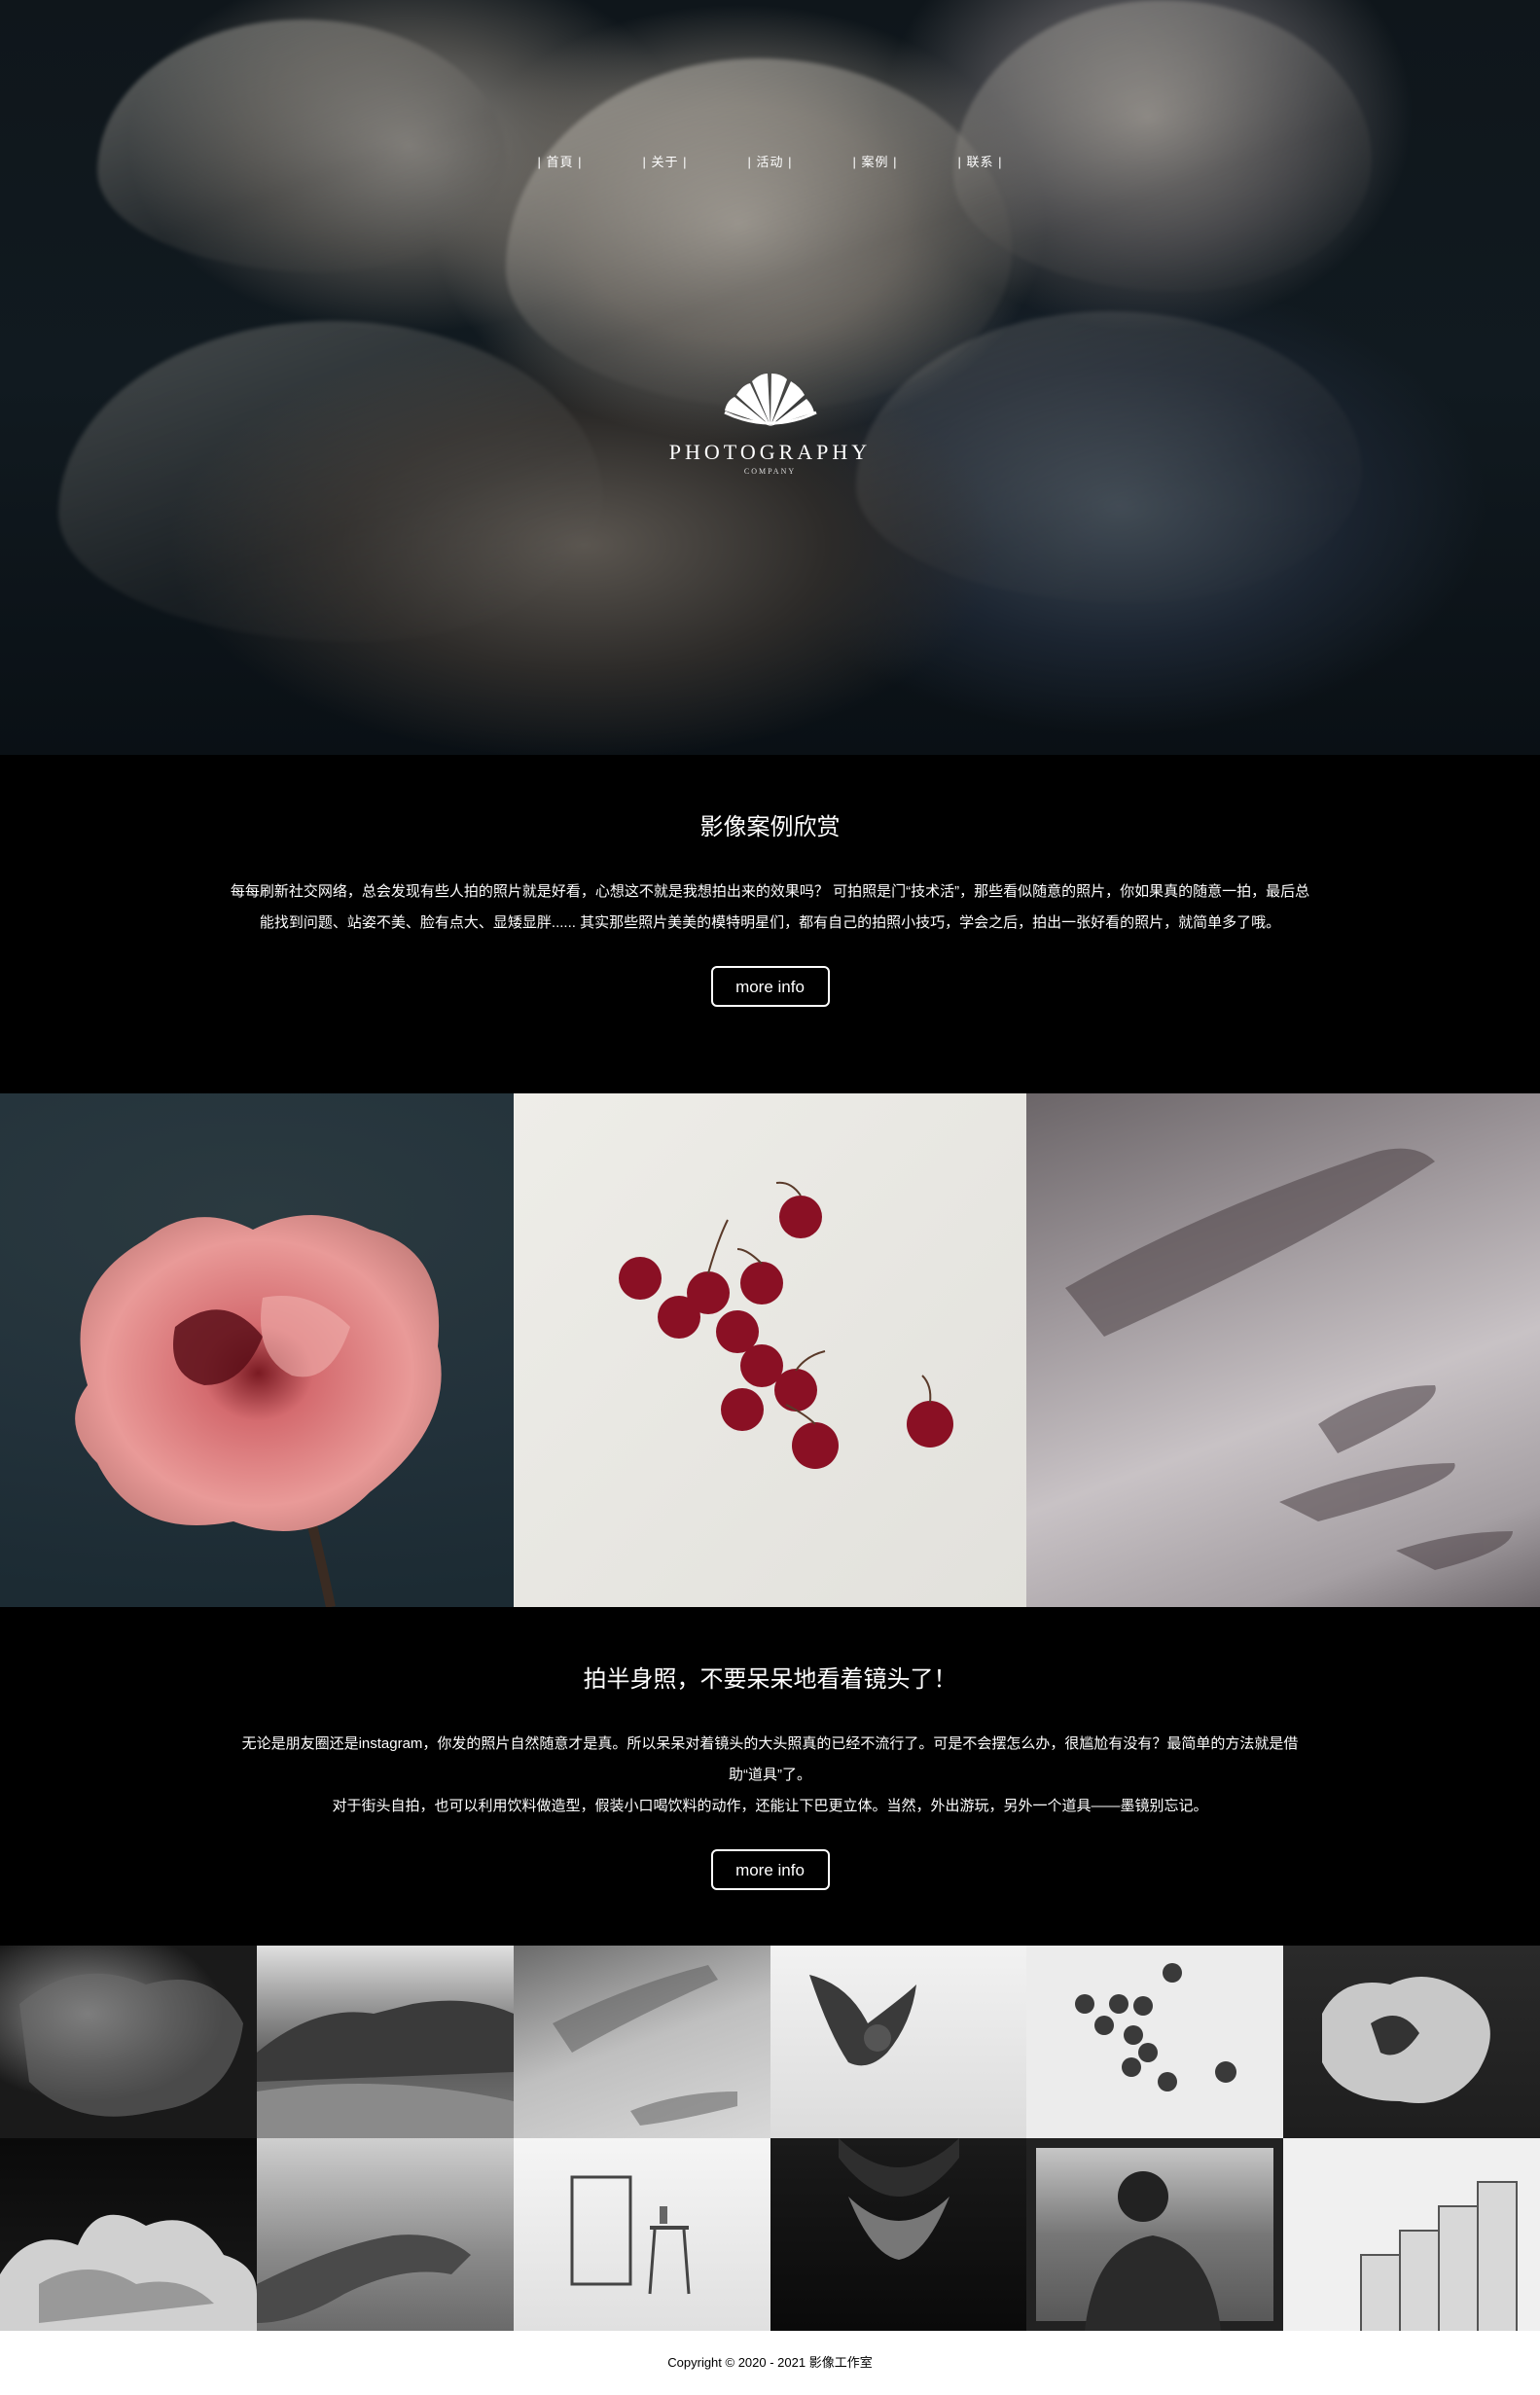  Describe the element at coordinates (770, 471) in the screenshot. I see `logo-sub: COMPANY` at that location.